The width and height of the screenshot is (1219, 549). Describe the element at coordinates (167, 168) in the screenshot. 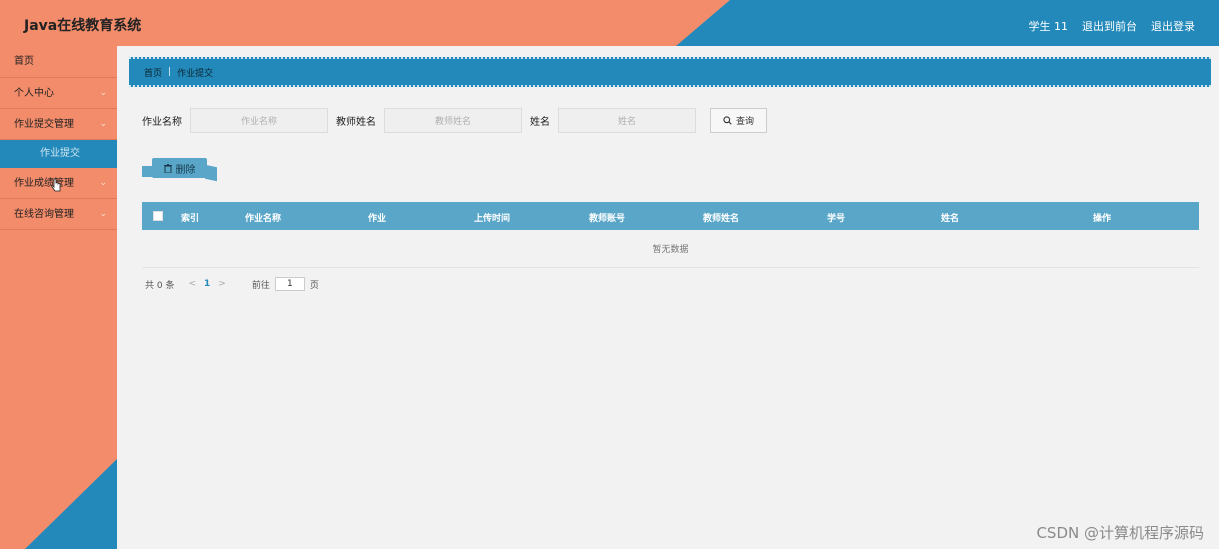

I see `trash-icon` at that location.